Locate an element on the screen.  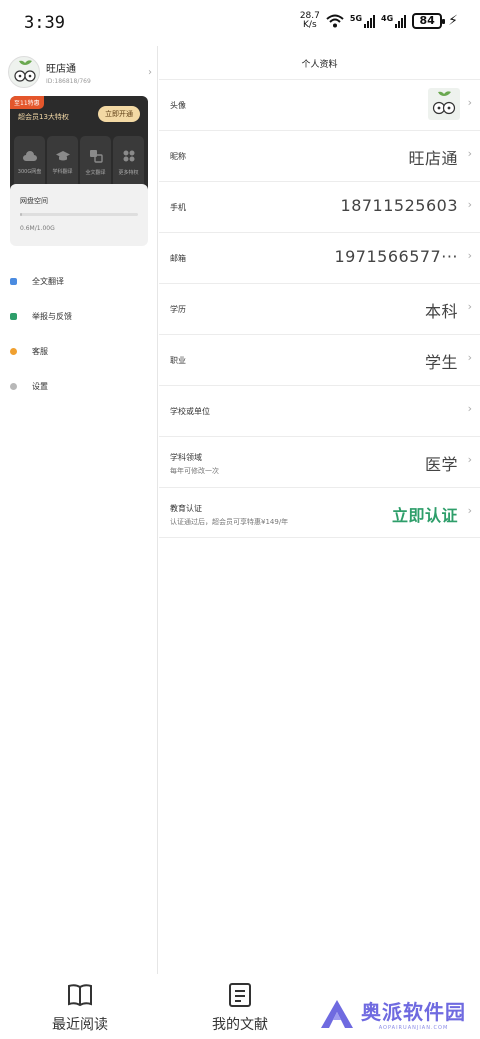
customer-service-icon is located at coordinates (13, 351).